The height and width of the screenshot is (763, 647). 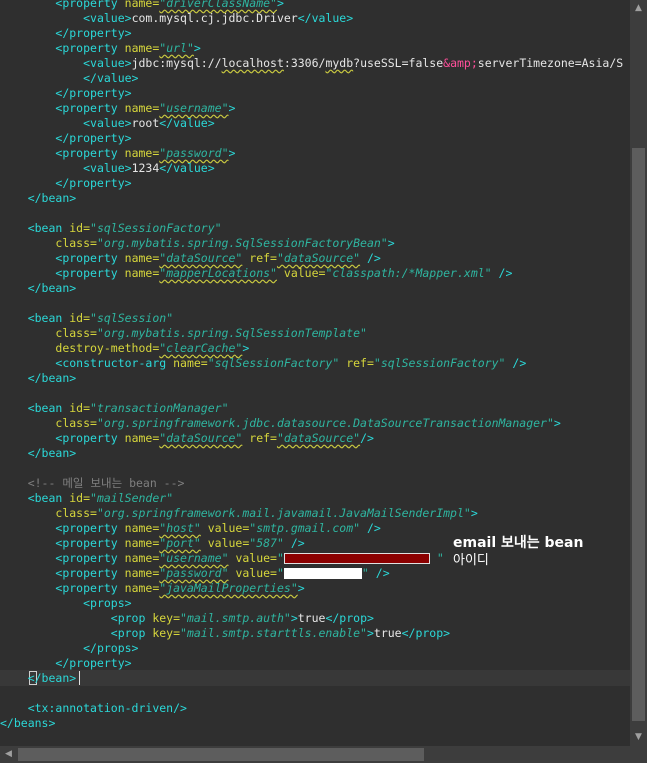 What do you see at coordinates (69, 78) in the screenshot?
I see `code-line: </value>` at bounding box center [69, 78].